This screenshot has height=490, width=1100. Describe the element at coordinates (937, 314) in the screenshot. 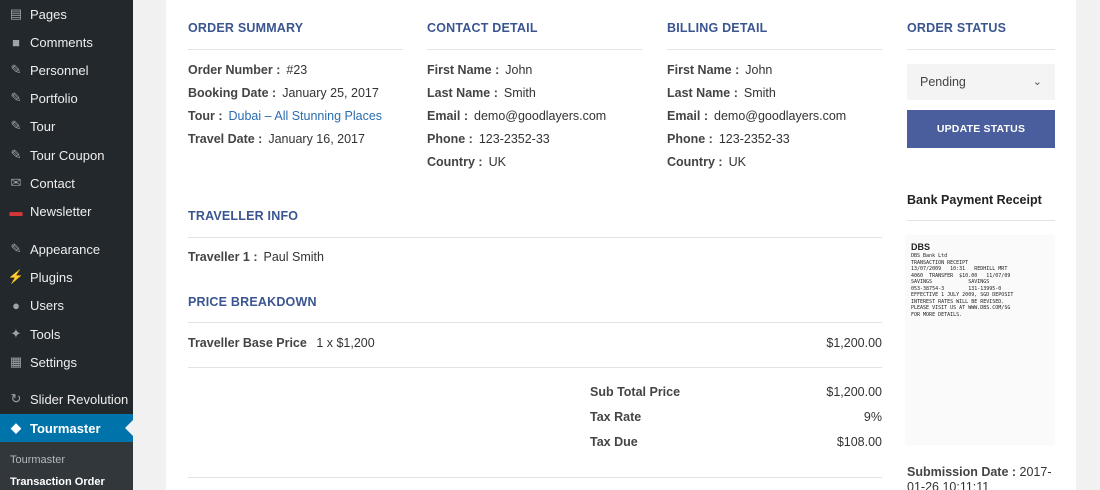

I see `receipt-line: FOR MORE DETAILS.` at that location.